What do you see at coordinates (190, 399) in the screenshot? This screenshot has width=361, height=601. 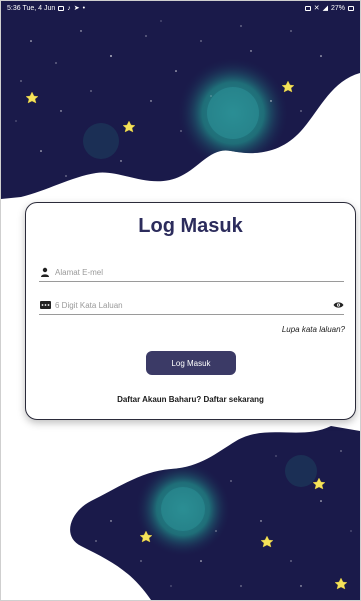 I see `signup-link: Daftar Akaun Baharu? Daftar sekarang` at bounding box center [190, 399].